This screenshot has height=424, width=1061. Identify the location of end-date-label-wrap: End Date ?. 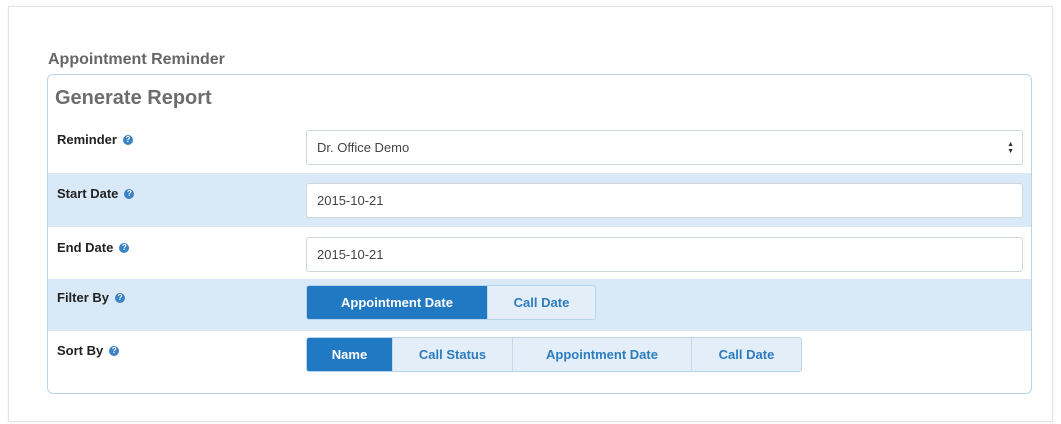
(93, 247).